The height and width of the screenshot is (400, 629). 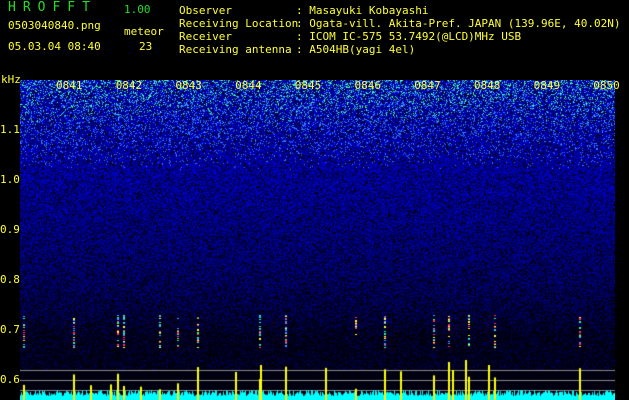 What do you see at coordinates (487, 85) in the screenshot?
I see `time-label: 0848` at bounding box center [487, 85].